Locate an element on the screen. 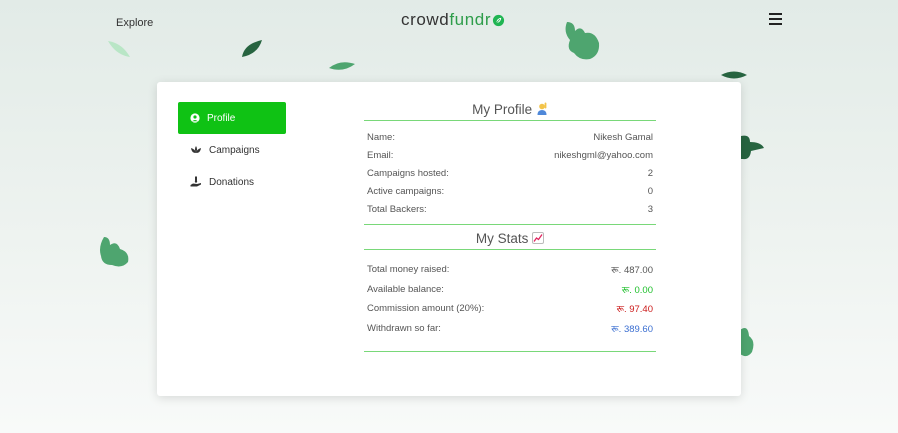  sidebar-item-label: Donations is located at coordinates (232, 182).